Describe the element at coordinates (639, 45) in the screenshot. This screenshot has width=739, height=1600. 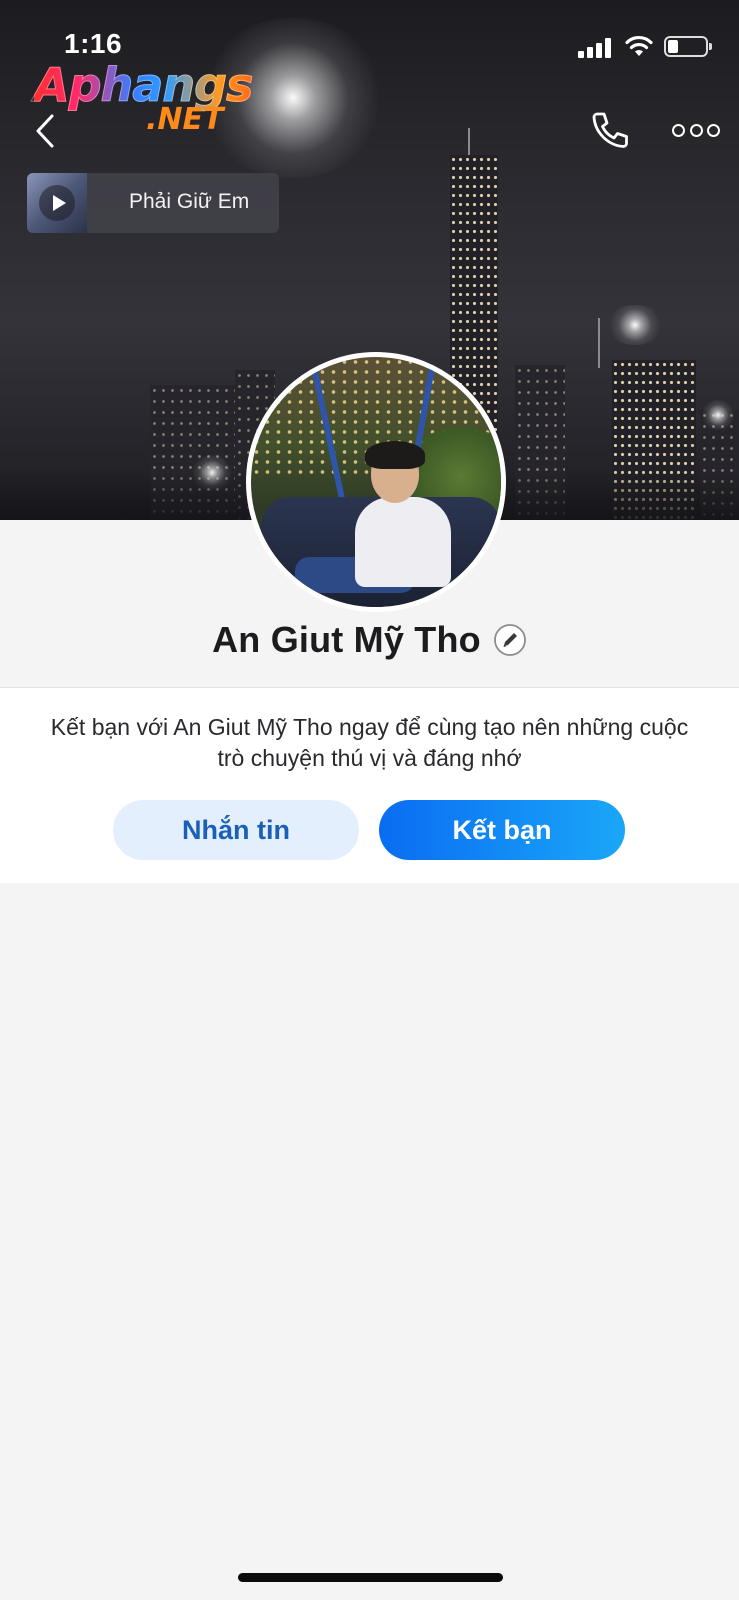
I see `wifi-icon` at that location.